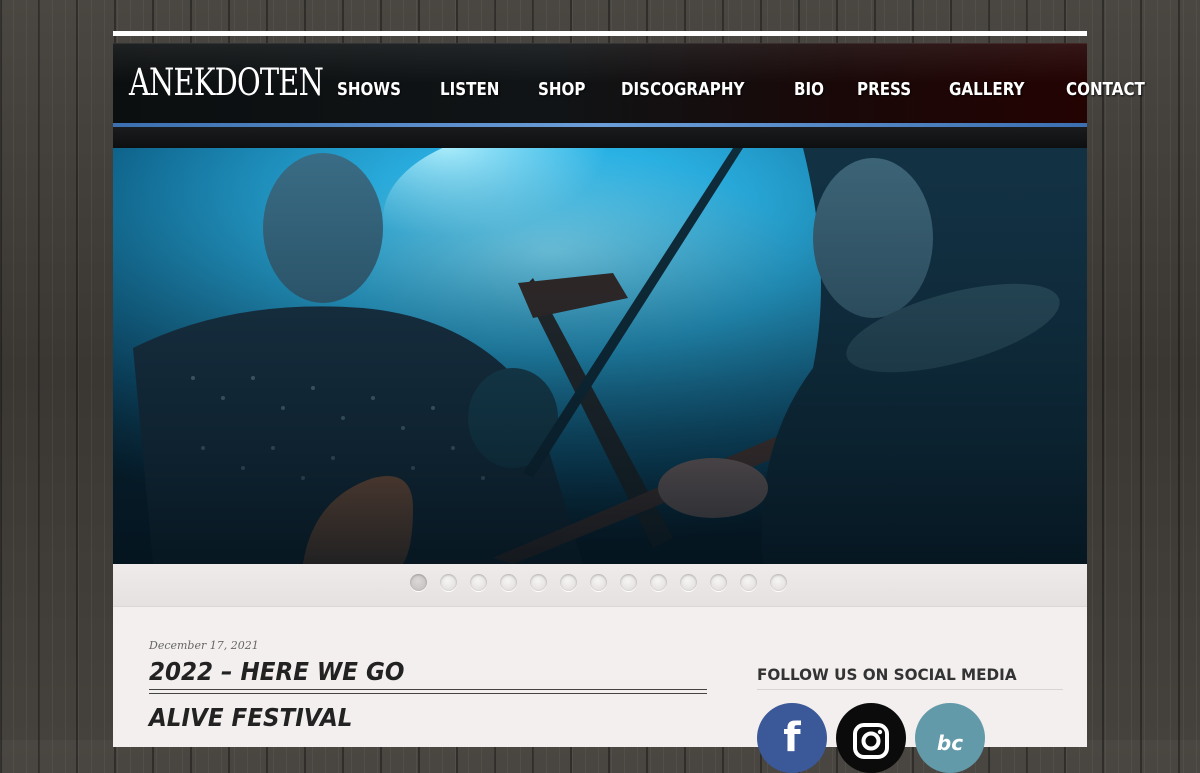 The image size is (1200, 773). I want to click on follow-title: FOLLOW US ON SOCIAL MEDIA, so click(887, 674).